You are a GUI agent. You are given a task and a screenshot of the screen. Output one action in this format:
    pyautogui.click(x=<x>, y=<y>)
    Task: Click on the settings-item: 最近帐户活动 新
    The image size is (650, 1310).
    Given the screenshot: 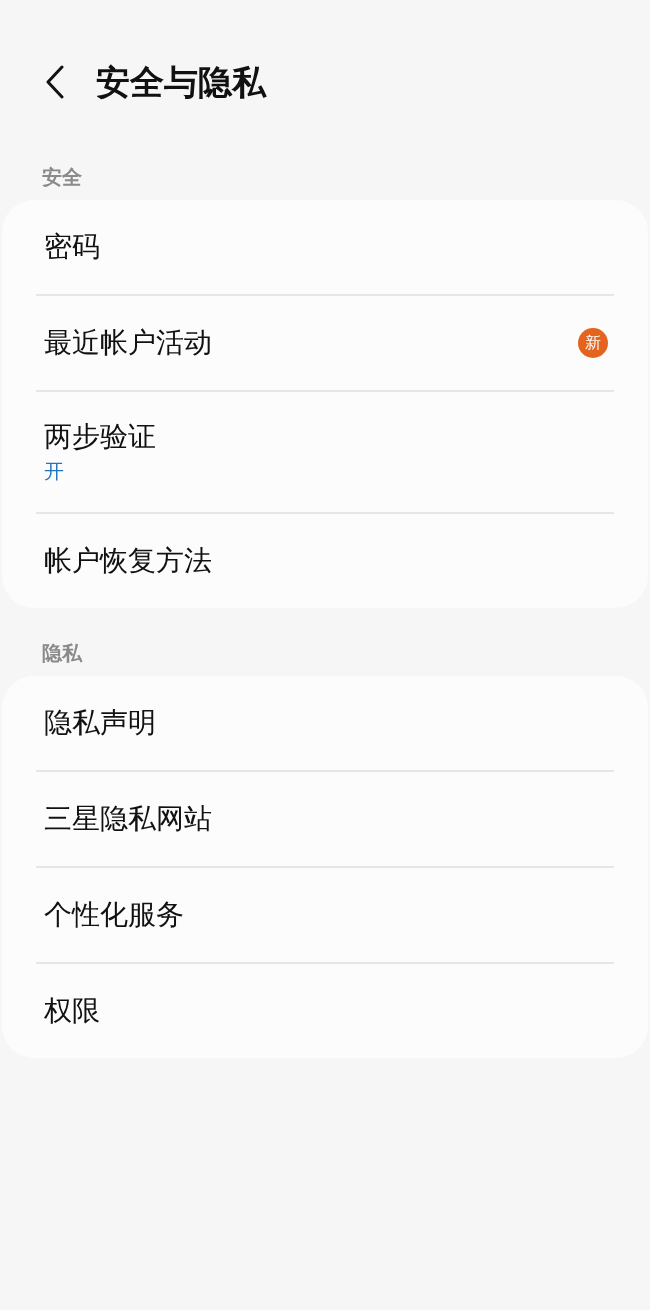 What is the action you would take?
    pyautogui.click(x=325, y=343)
    